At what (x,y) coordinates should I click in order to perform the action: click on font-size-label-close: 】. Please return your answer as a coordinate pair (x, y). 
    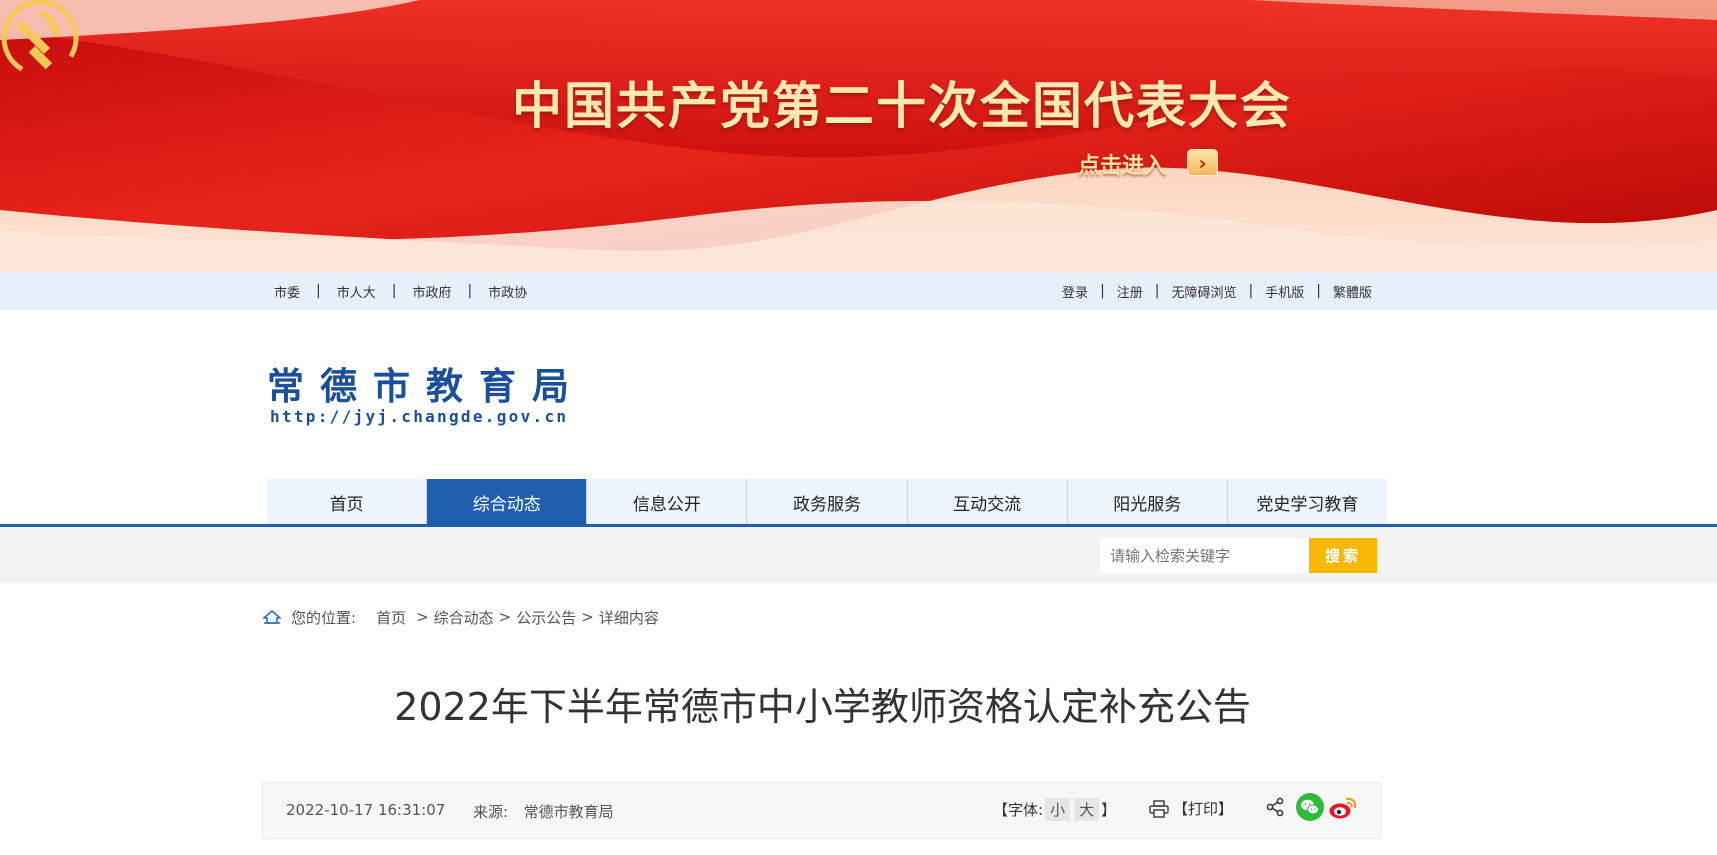
    Looking at the image, I should click on (1109, 810).